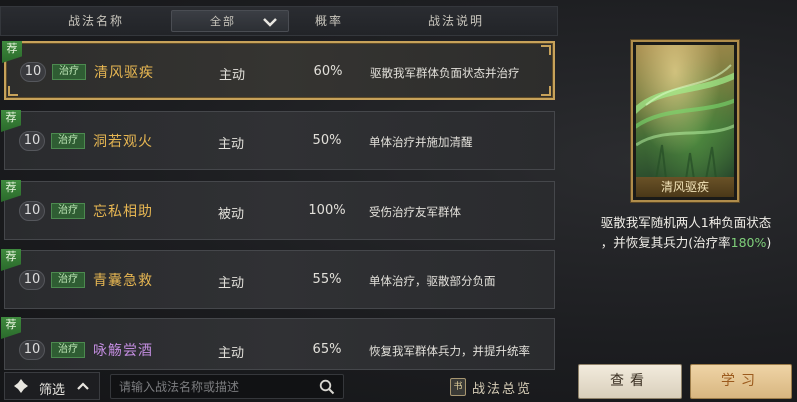 The width and height of the screenshot is (797, 402). What do you see at coordinates (686, 222) in the screenshot?
I see `detail-line-1: 驱散我军随机两人1种负面状态` at bounding box center [686, 222].